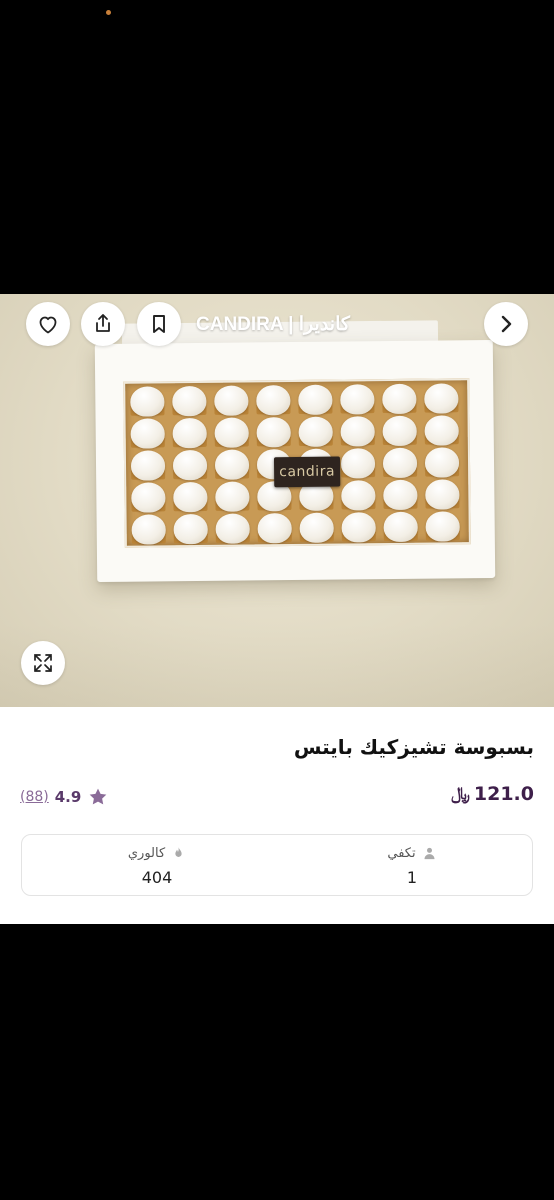  I want to click on chevron-right-icon, so click(506, 324).